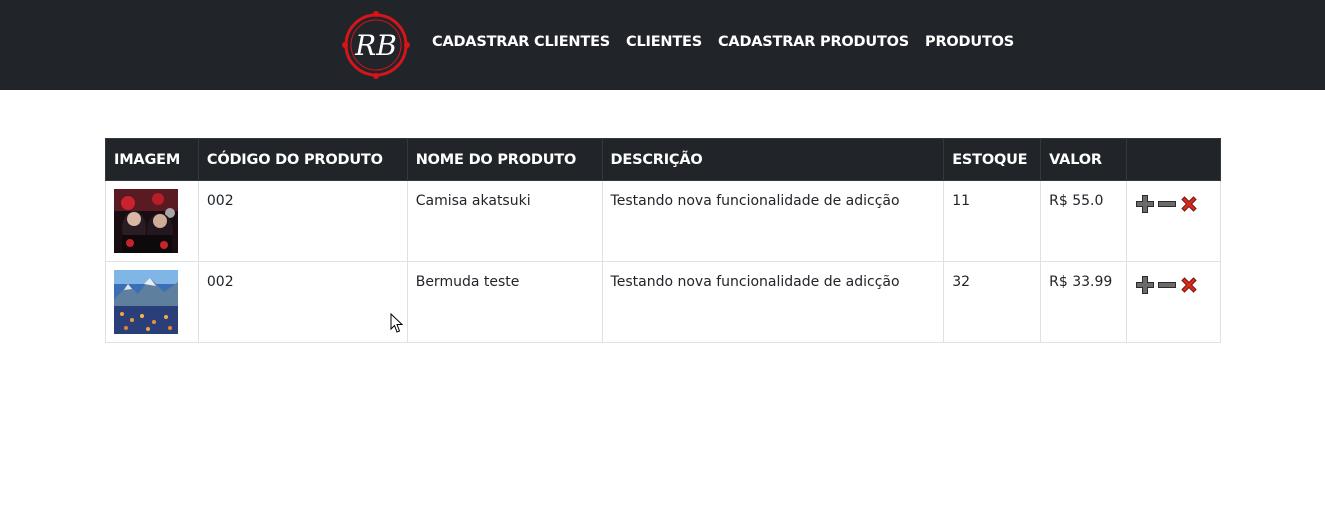 Image resolution: width=1325 pixels, height=524 pixels. Describe the element at coordinates (146, 302) in the screenshot. I see `product-thumbnail-landscape` at that location.